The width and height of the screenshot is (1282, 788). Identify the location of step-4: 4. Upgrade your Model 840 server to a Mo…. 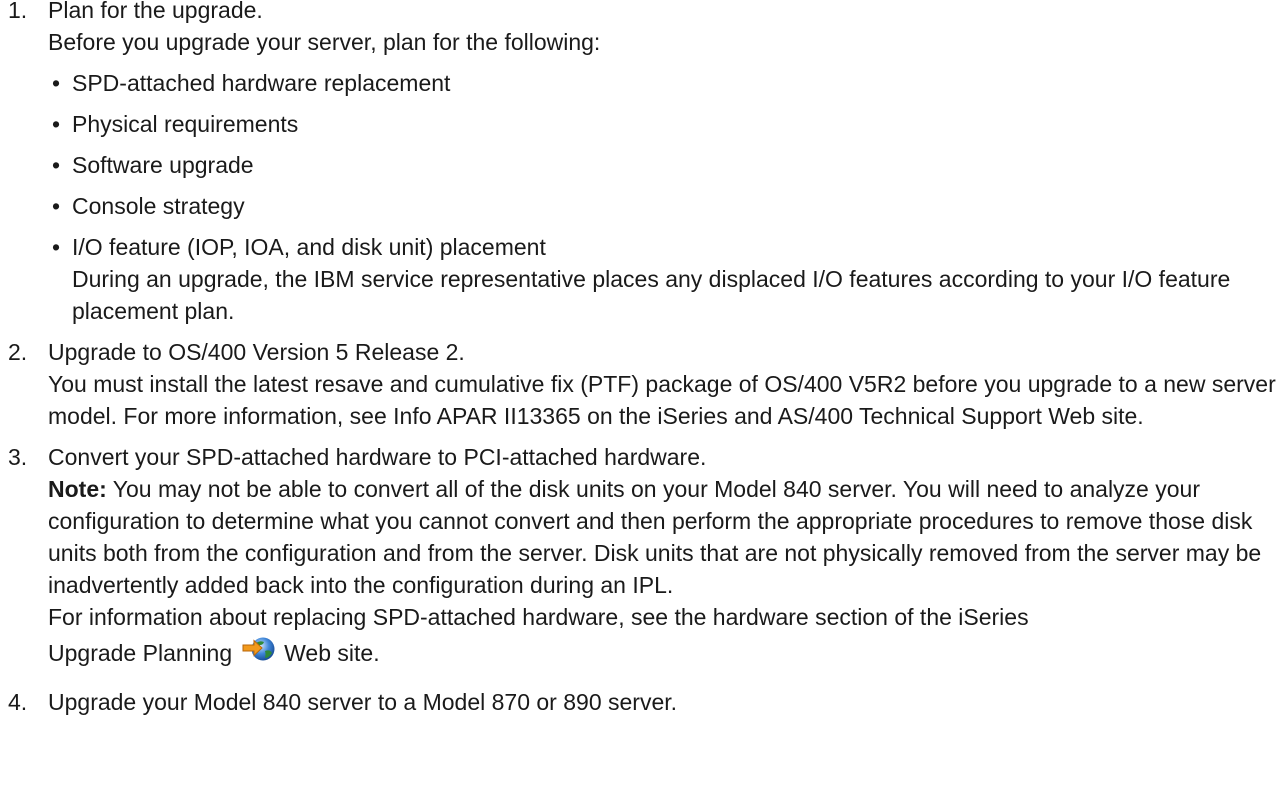
(641, 702).